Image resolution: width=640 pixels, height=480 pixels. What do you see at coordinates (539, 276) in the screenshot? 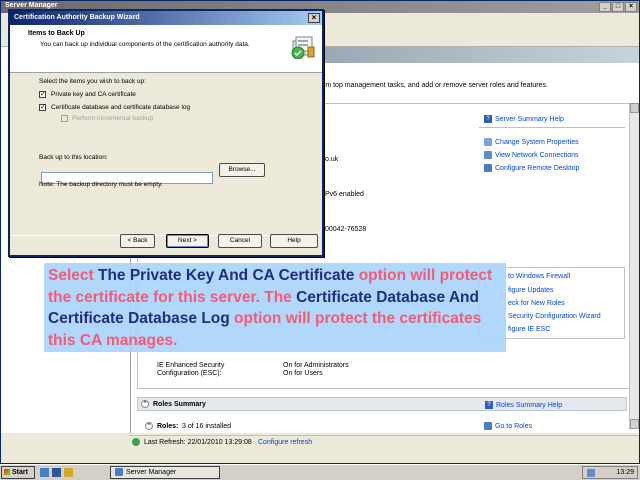
I see `go-to-windows-firewall-link: to Windows Firewall` at bounding box center [539, 276].